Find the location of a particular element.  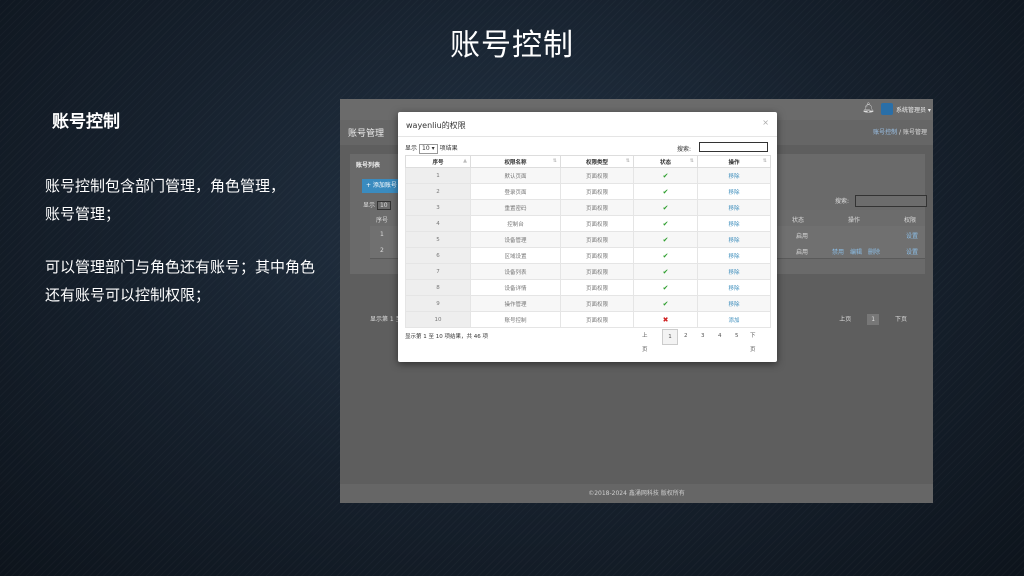

table-row: 4 控制台 页面权限 ✔ 移除 is located at coordinates (588, 223).